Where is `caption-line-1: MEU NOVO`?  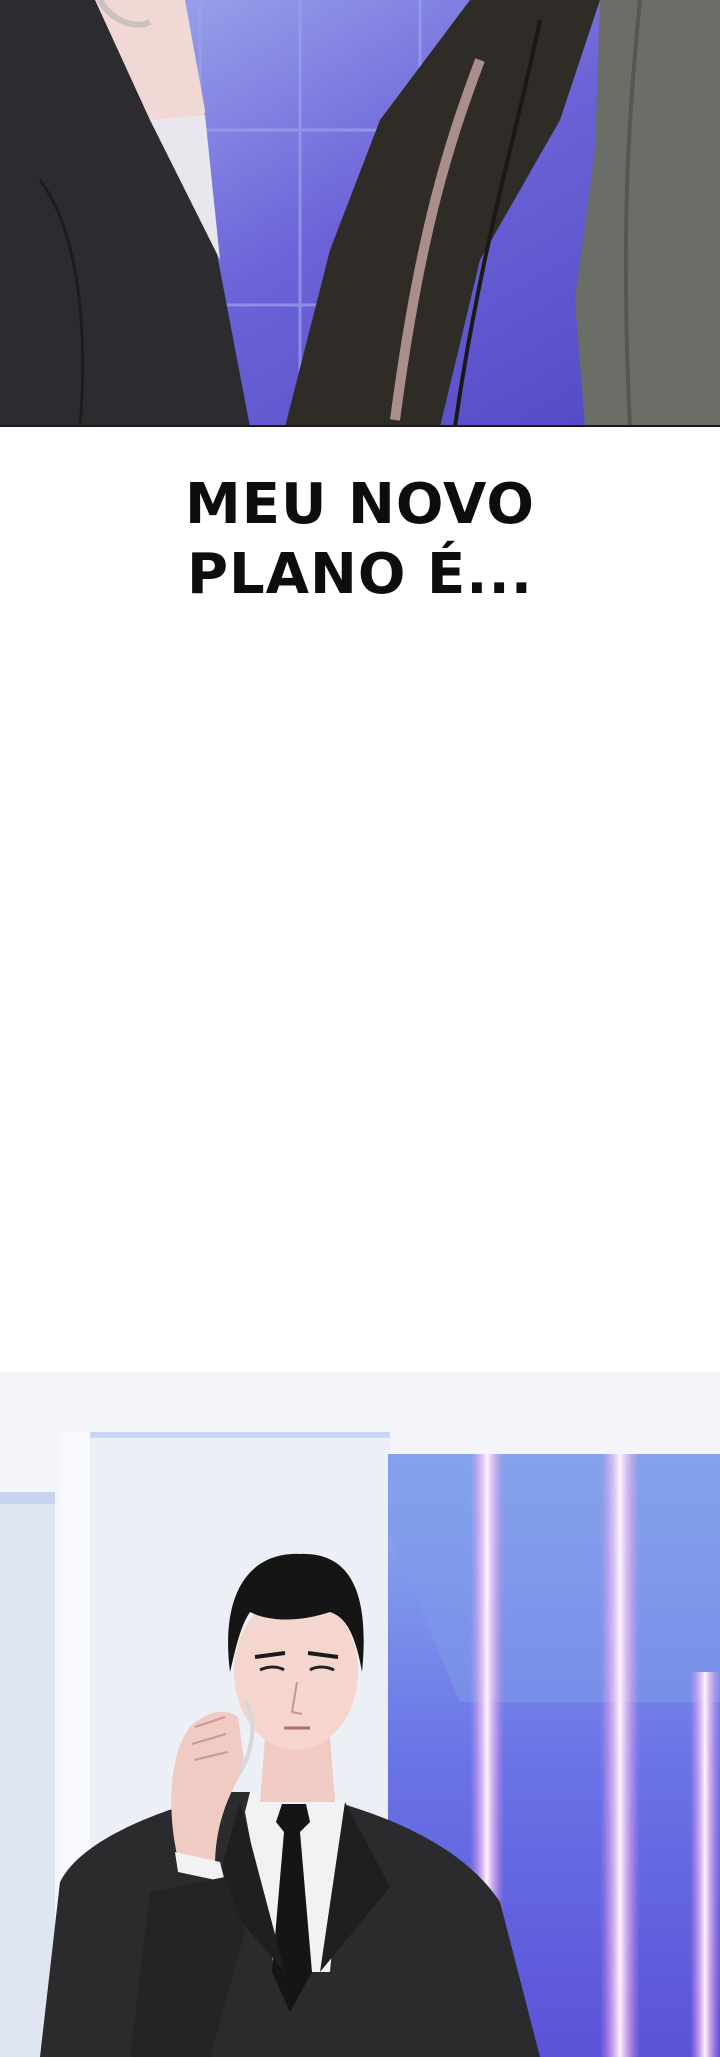 caption-line-1: MEU NOVO is located at coordinates (360, 504).